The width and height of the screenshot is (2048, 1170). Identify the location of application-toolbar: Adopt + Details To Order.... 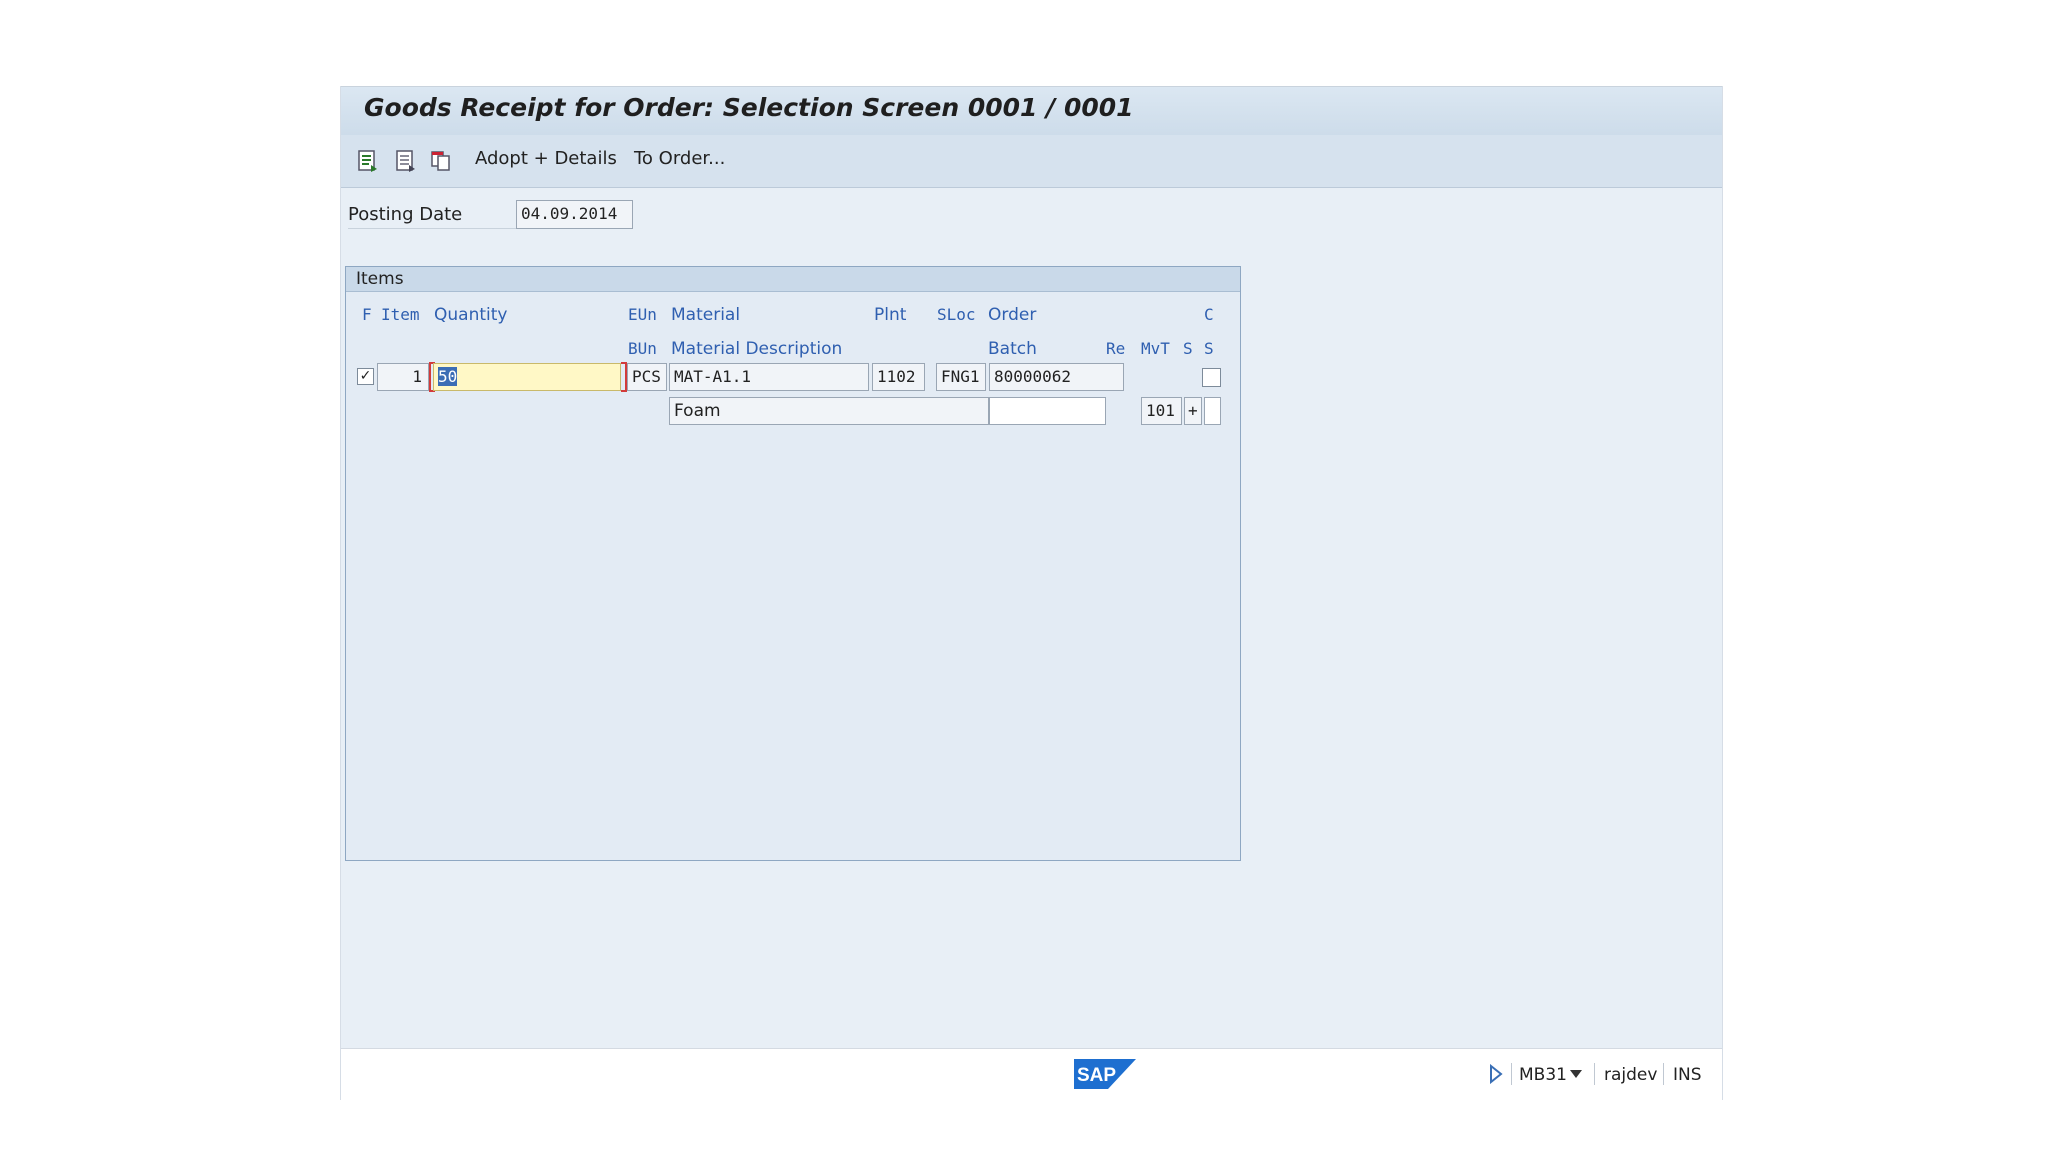
(1031, 161).